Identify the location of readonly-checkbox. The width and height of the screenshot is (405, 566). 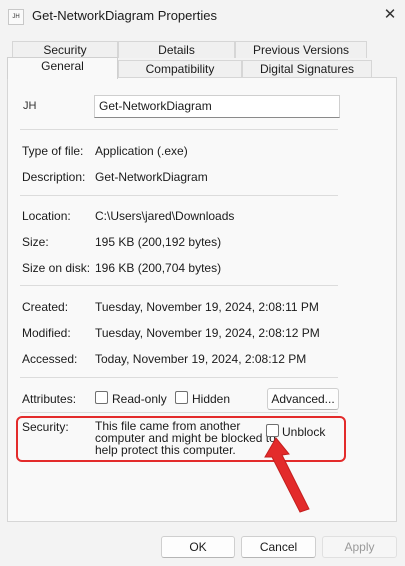
(101, 397).